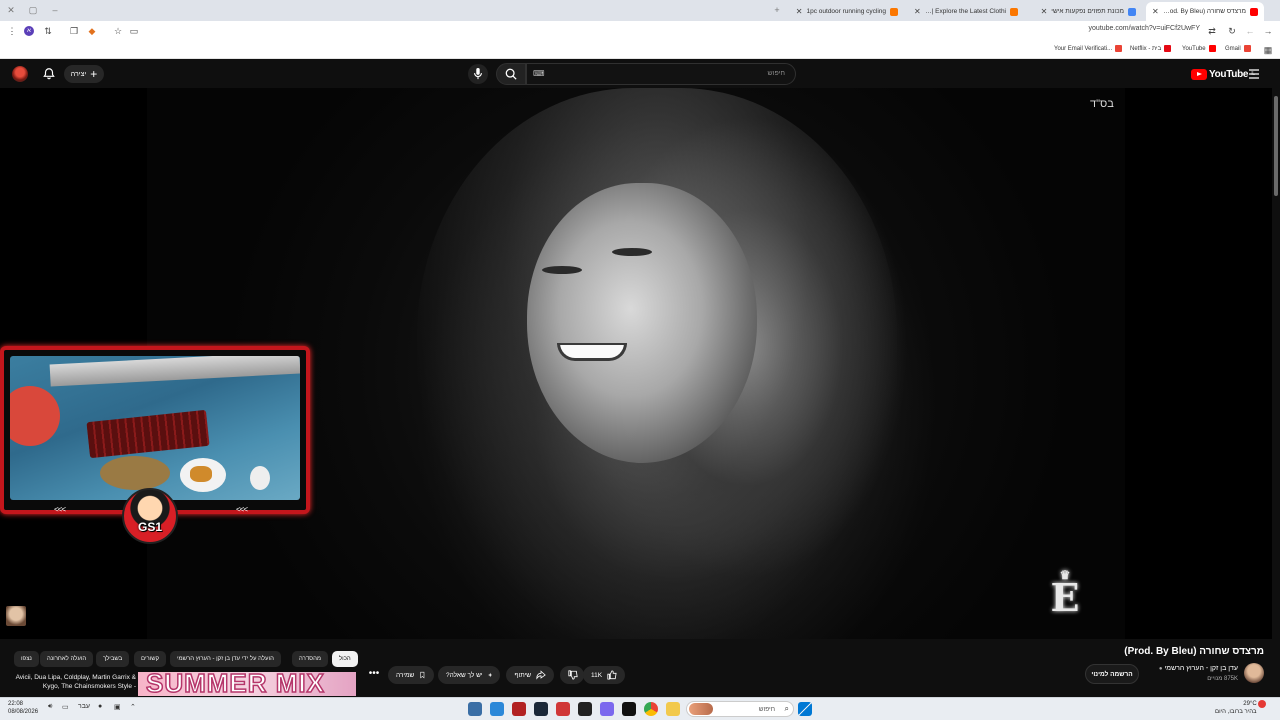  What do you see at coordinates (519, 709) in the screenshot?
I see `brave-browser-icon` at bounding box center [519, 709].